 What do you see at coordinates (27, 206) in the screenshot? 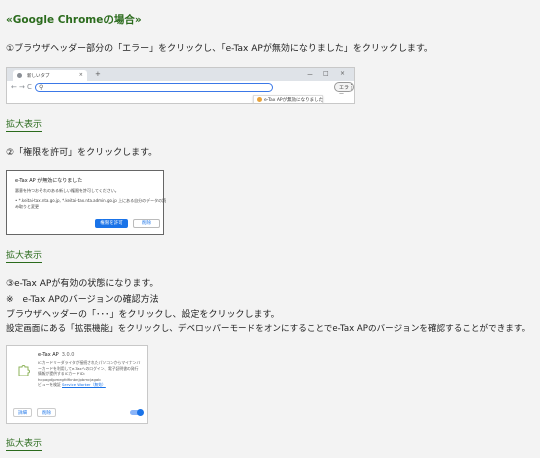
I see `dialog-line-3: み取りと変更` at bounding box center [27, 206].